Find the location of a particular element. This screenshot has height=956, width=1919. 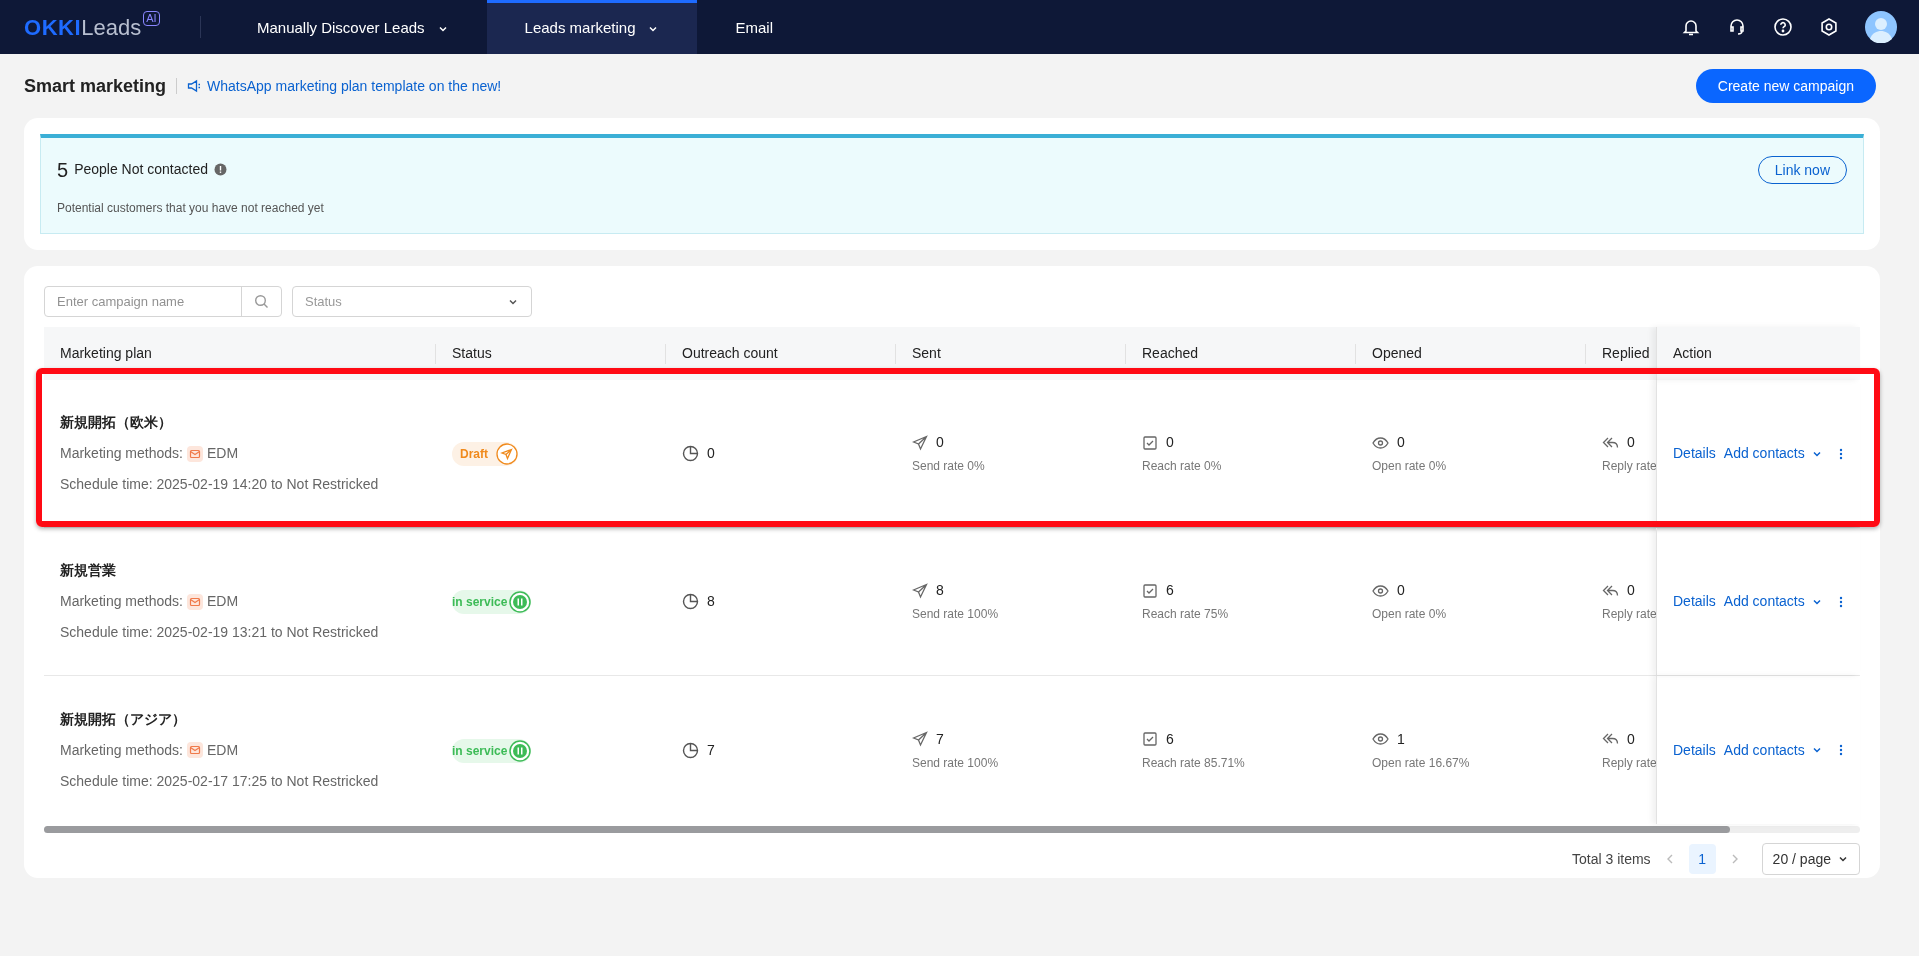

page-button: 1 is located at coordinates (1702, 859).